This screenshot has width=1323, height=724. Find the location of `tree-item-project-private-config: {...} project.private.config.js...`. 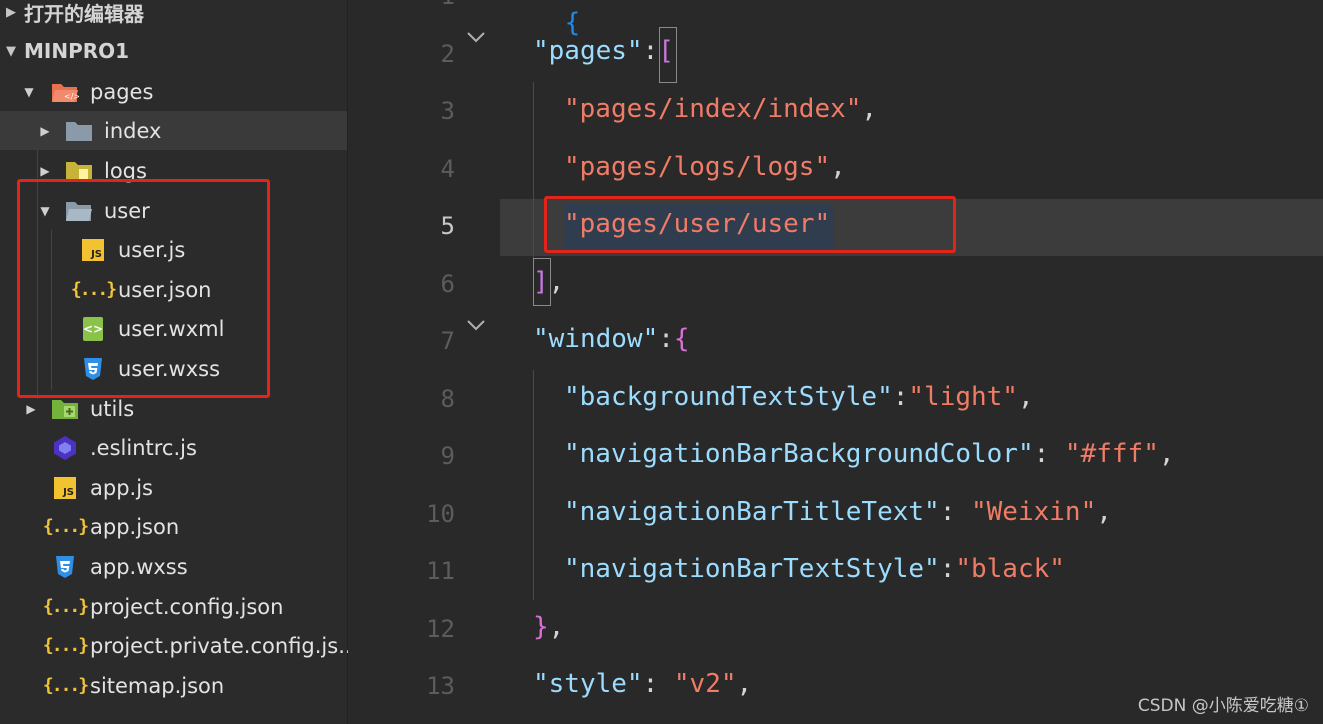

tree-item-project-private-config: {...} project.private.config.js... is located at coordinates (179, 645).